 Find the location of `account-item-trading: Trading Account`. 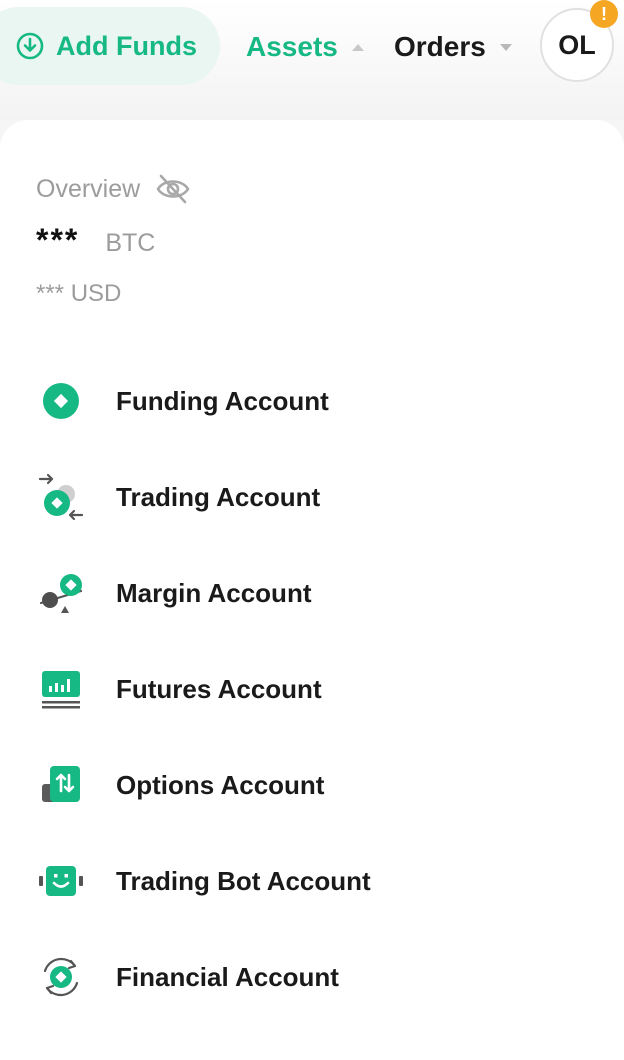

account-item-trading: Trading Account is located at coordinates (312, 497).